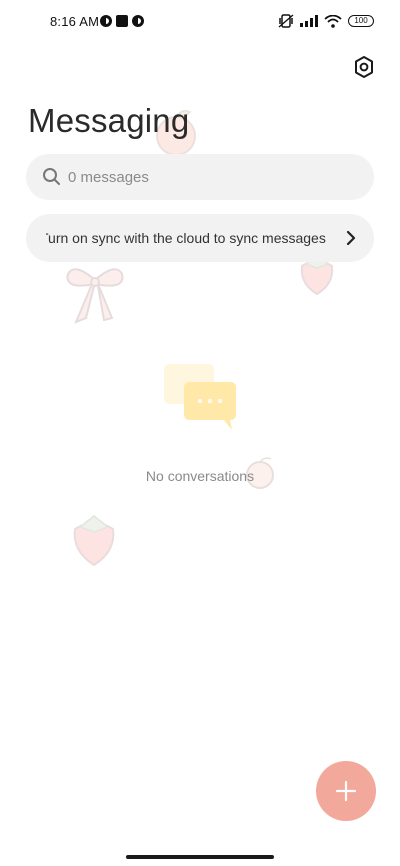 Image resolution: width=400 pixels, height=866 pixels. I want to click on settings-button, so click(364, 67).